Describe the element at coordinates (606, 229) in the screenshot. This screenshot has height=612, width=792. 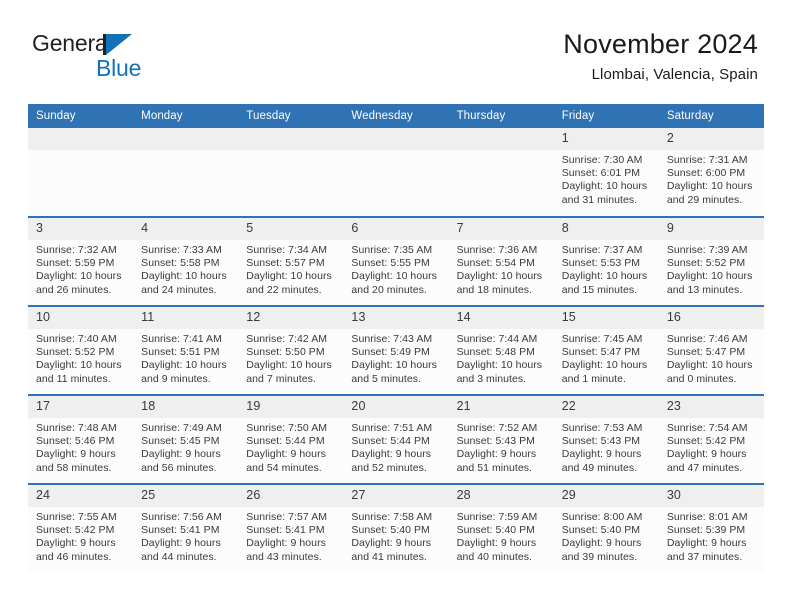
I see `day-number: 8` at that location.